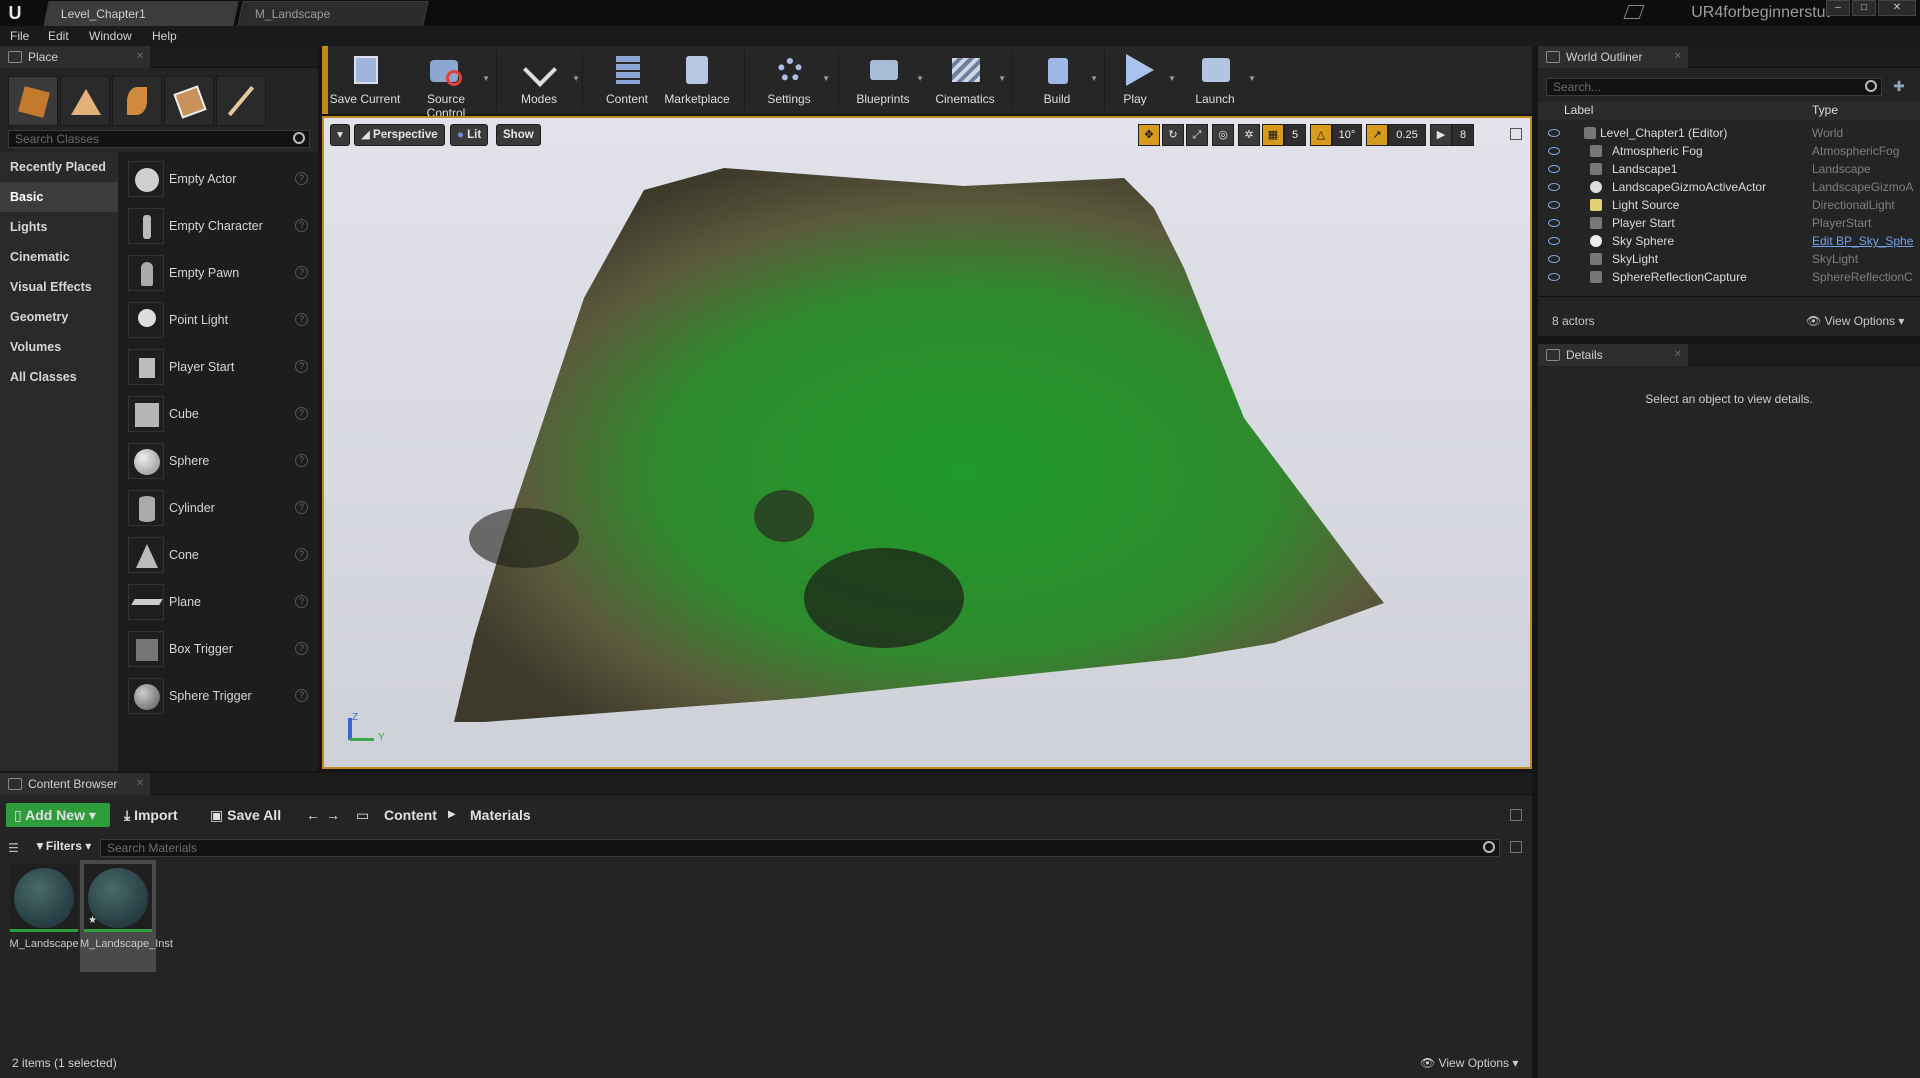 This screenshot has height=1078, width=1920. Describe the element at coordinates (1729, 259) in the screenshot. I see `outliner-row-skylight: SkyLight SkyLight` at that location.